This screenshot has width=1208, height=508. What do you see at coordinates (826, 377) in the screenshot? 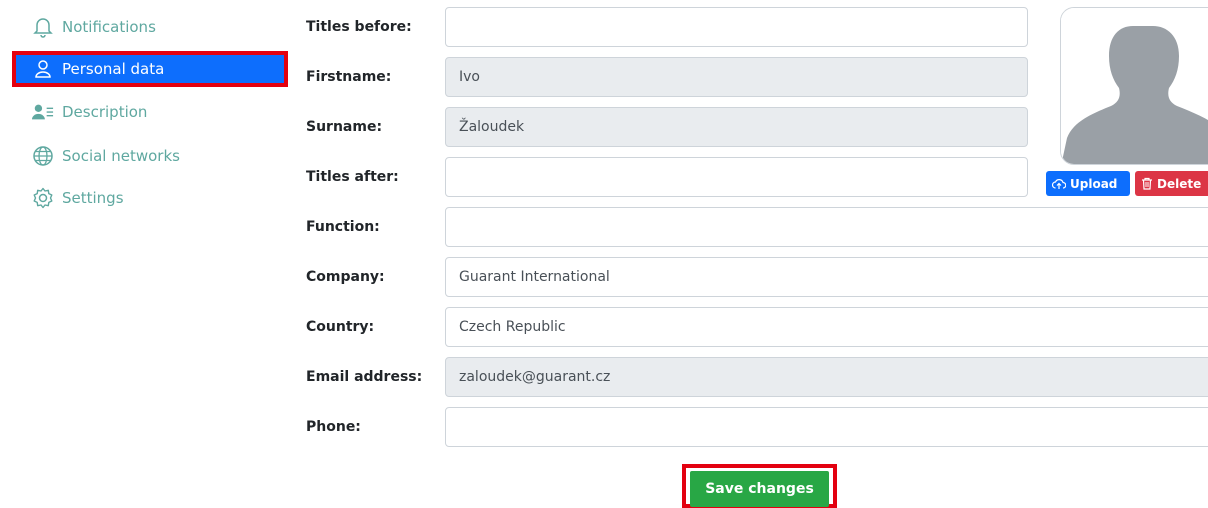
I see `email-input: zaloudek@guarant.cz` at bounding box center [826, 377].